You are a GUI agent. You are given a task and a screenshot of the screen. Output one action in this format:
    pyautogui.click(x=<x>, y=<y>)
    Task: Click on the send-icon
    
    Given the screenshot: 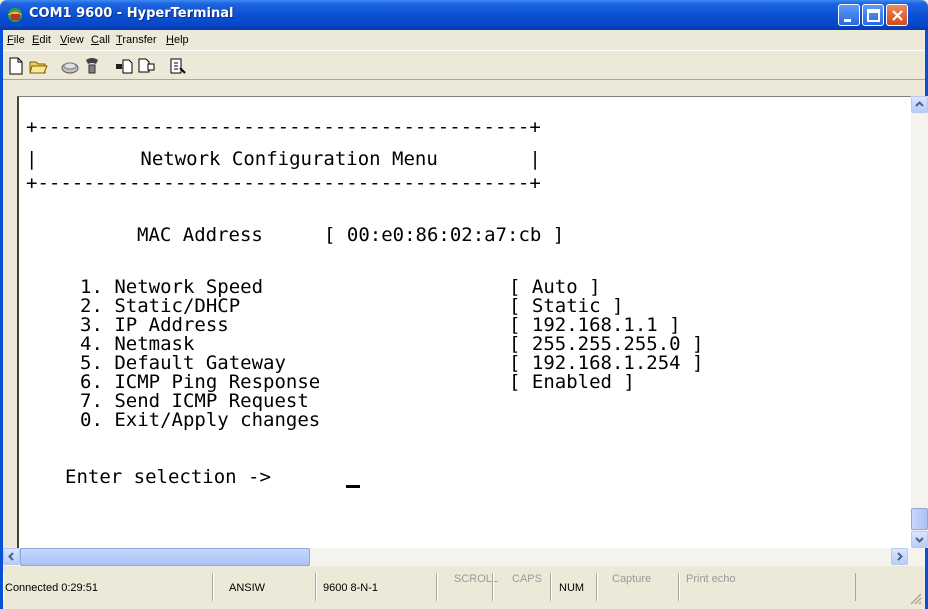 What is the action you would take?
    pyautogui.click(x=124, y=66)
    